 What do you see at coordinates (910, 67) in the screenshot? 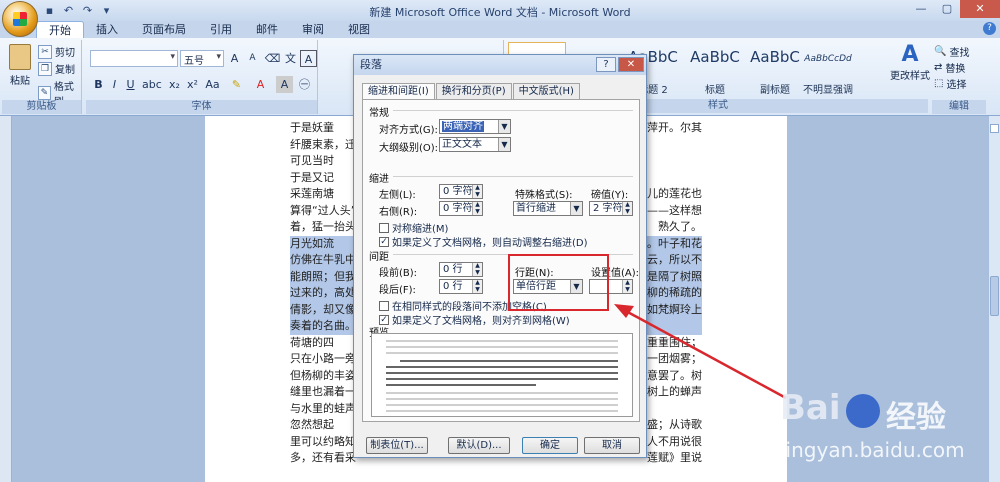
I see `change-styles-button: A 更改样式` at bounding box center [910, 67].